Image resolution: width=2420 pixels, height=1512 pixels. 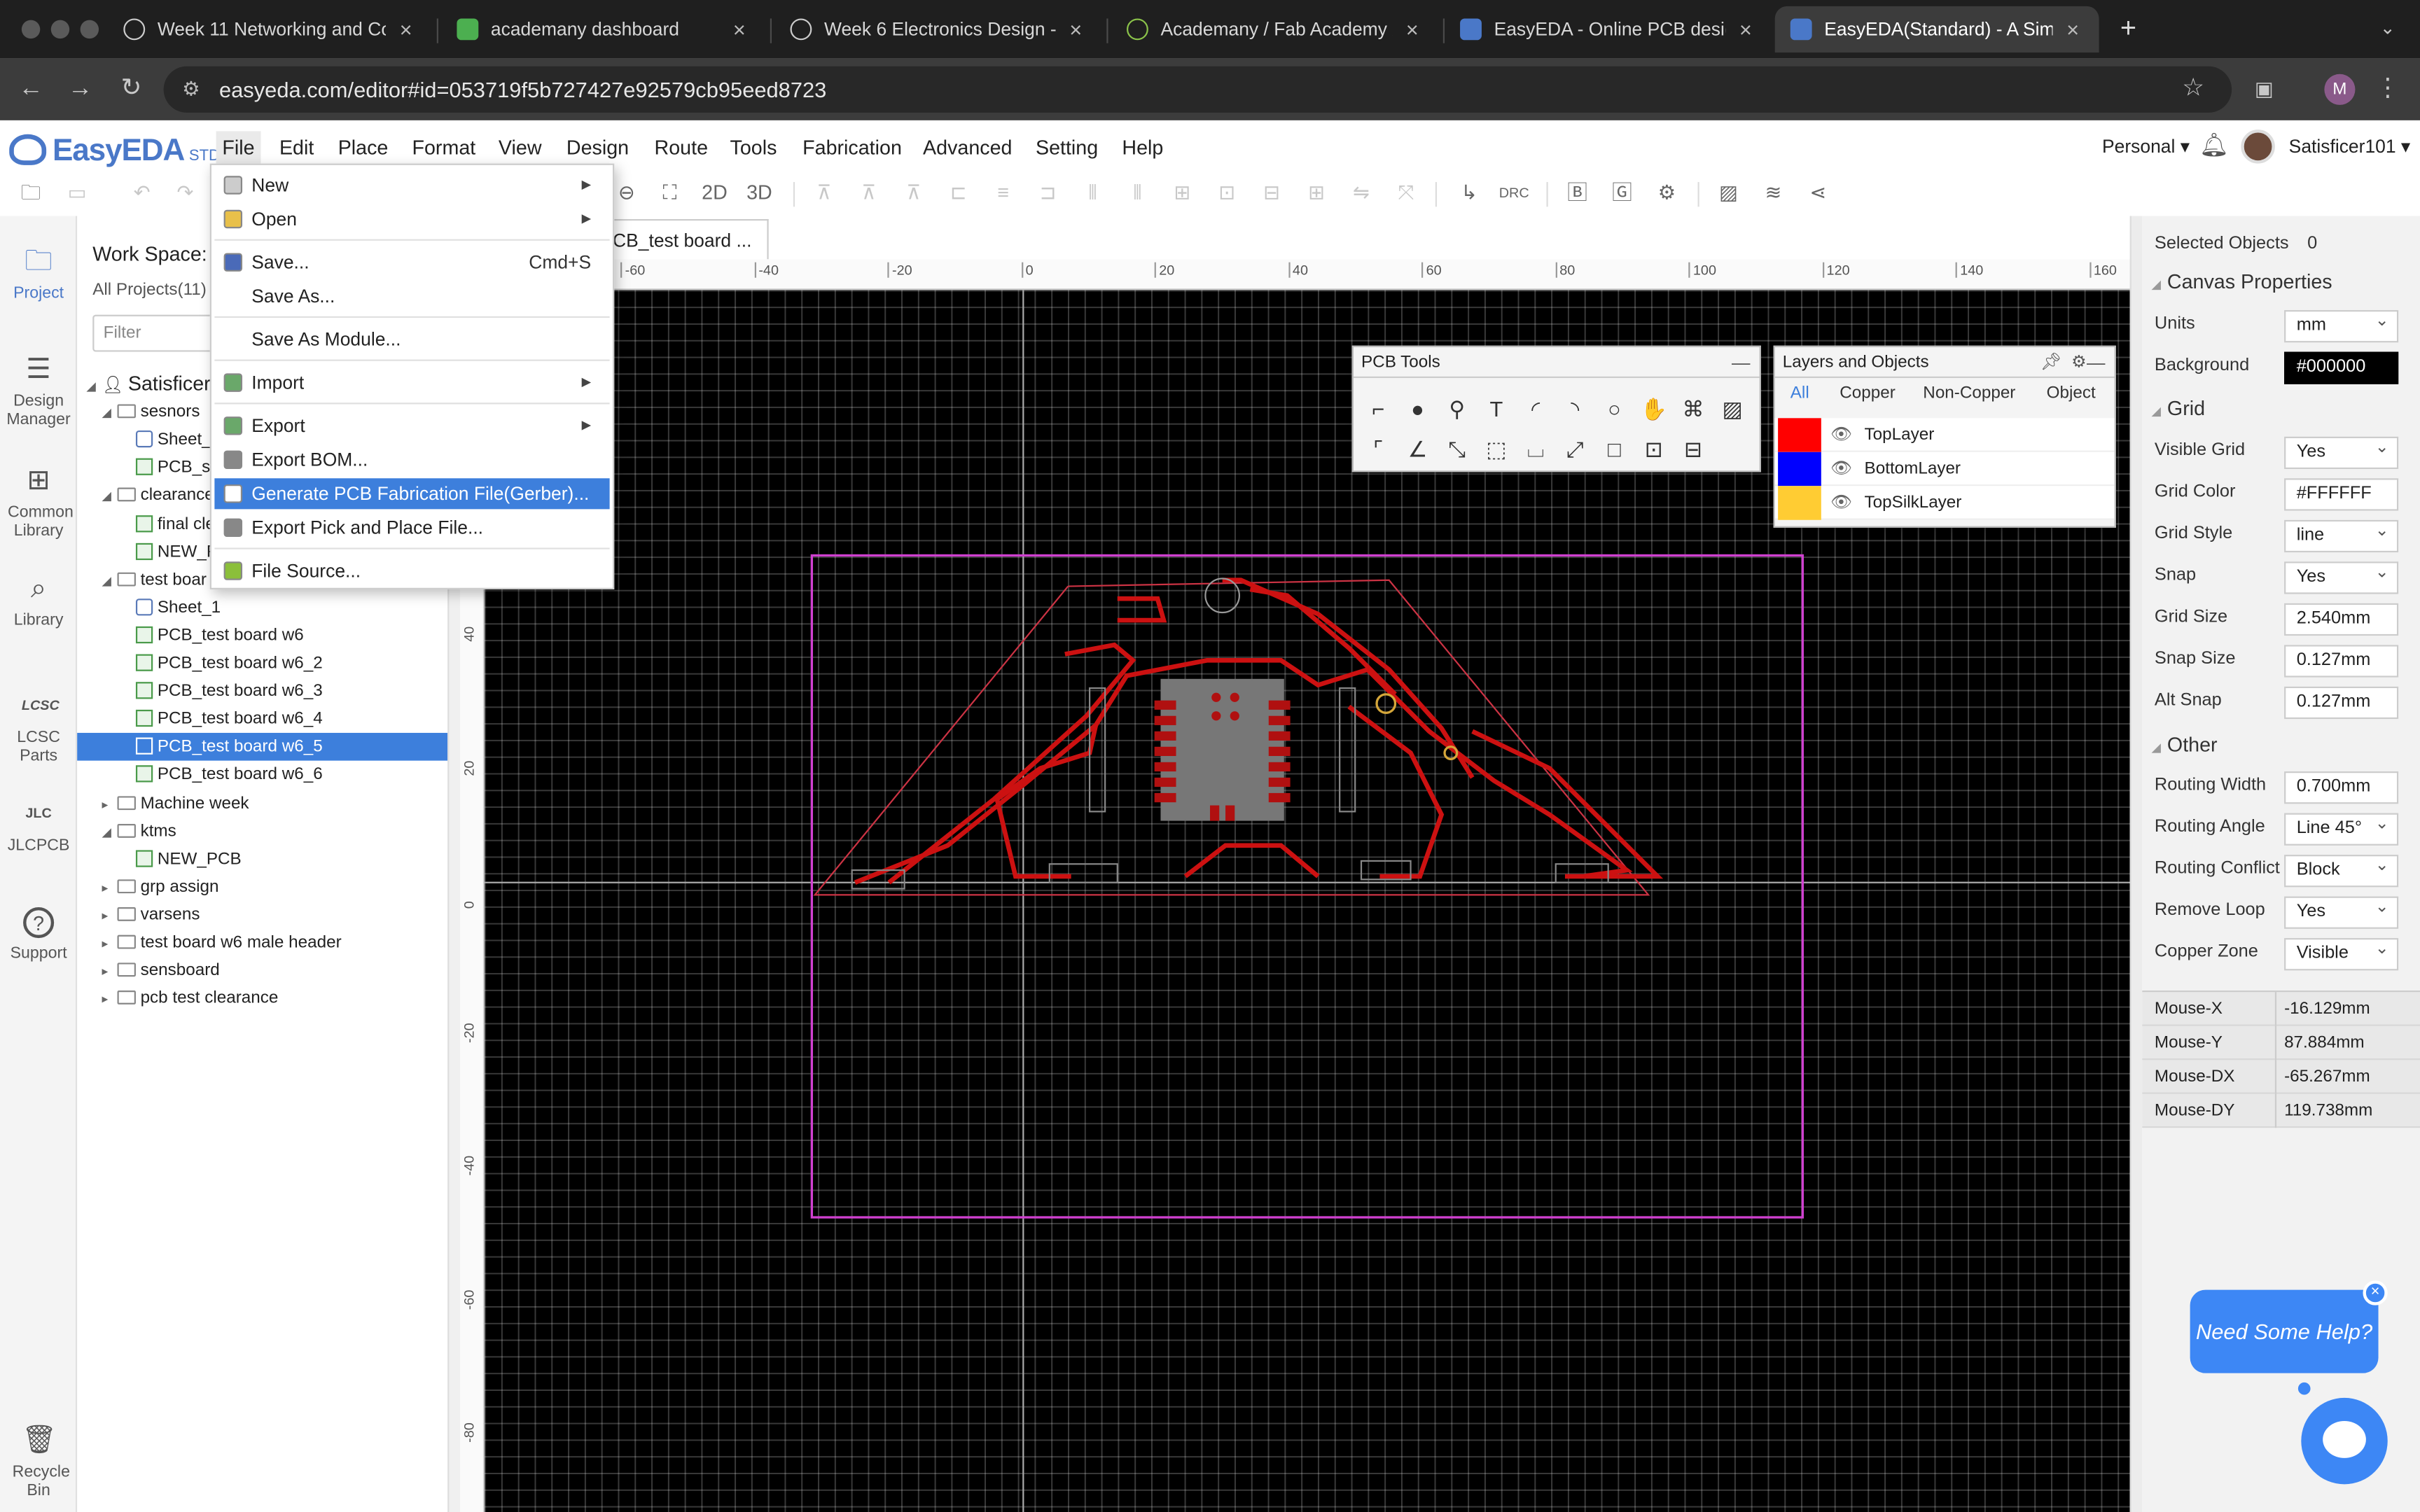 What do you see at coordinates (1182, 192) in the screenshot?
I see `align-grid-icon: ⊞` at bounding box center [1182, 192].